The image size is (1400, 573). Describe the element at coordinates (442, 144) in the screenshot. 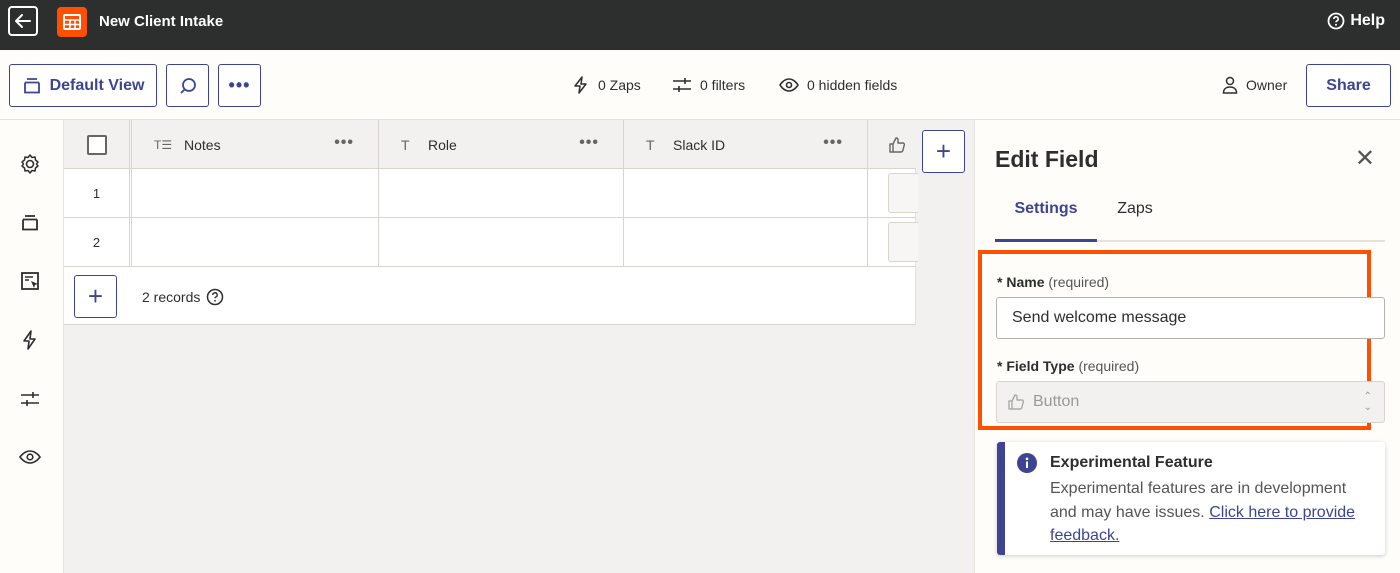

I see `column-label: Role` at that location.